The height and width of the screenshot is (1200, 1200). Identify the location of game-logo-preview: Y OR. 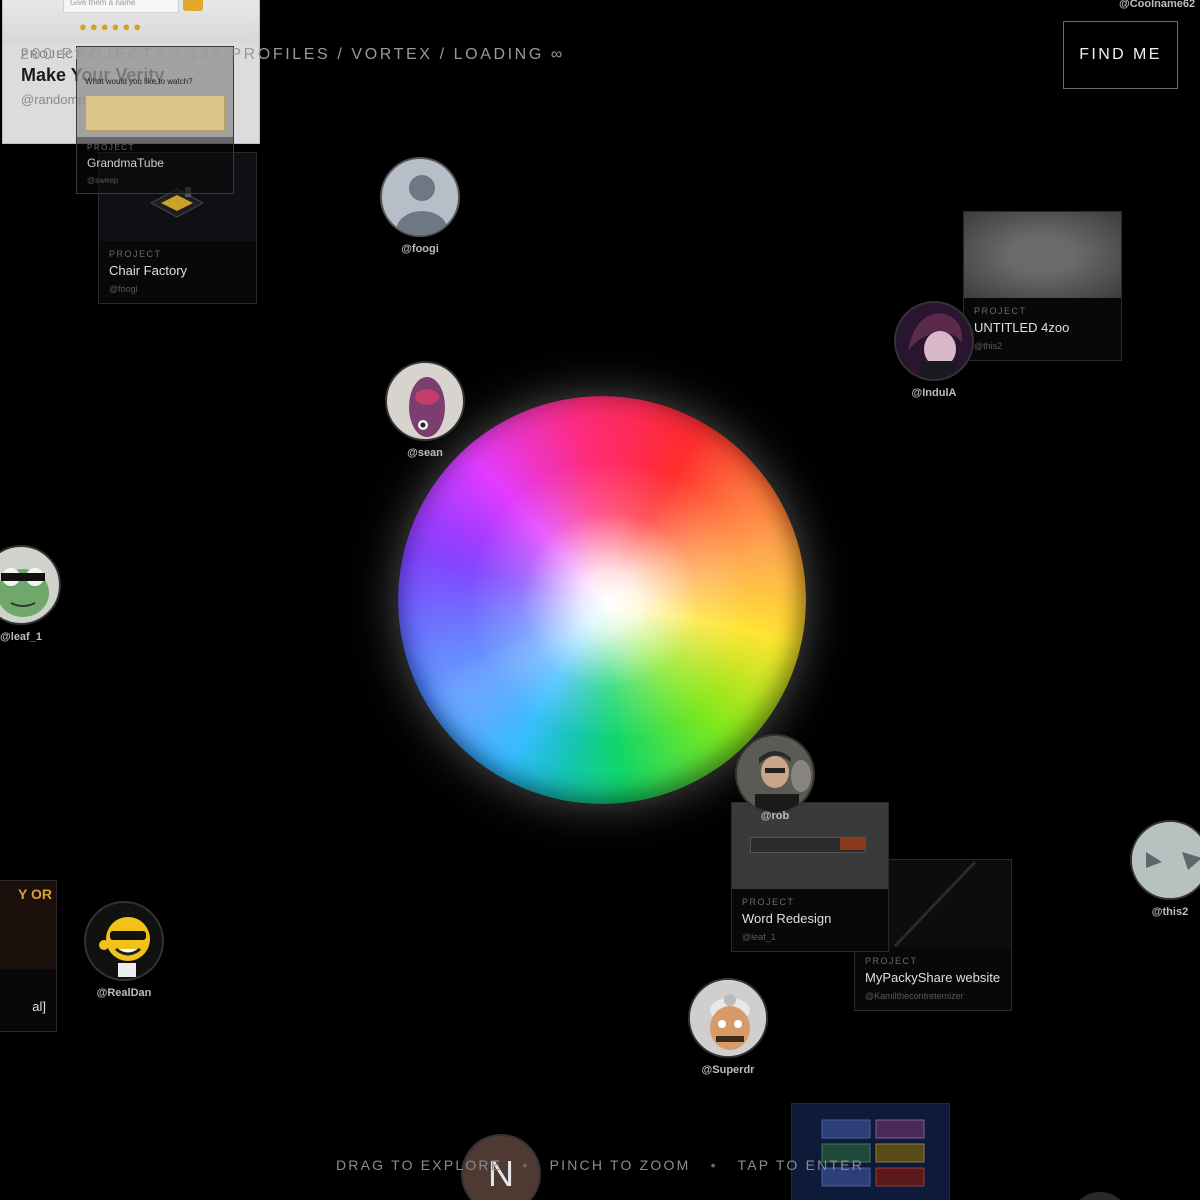
(35, 894).